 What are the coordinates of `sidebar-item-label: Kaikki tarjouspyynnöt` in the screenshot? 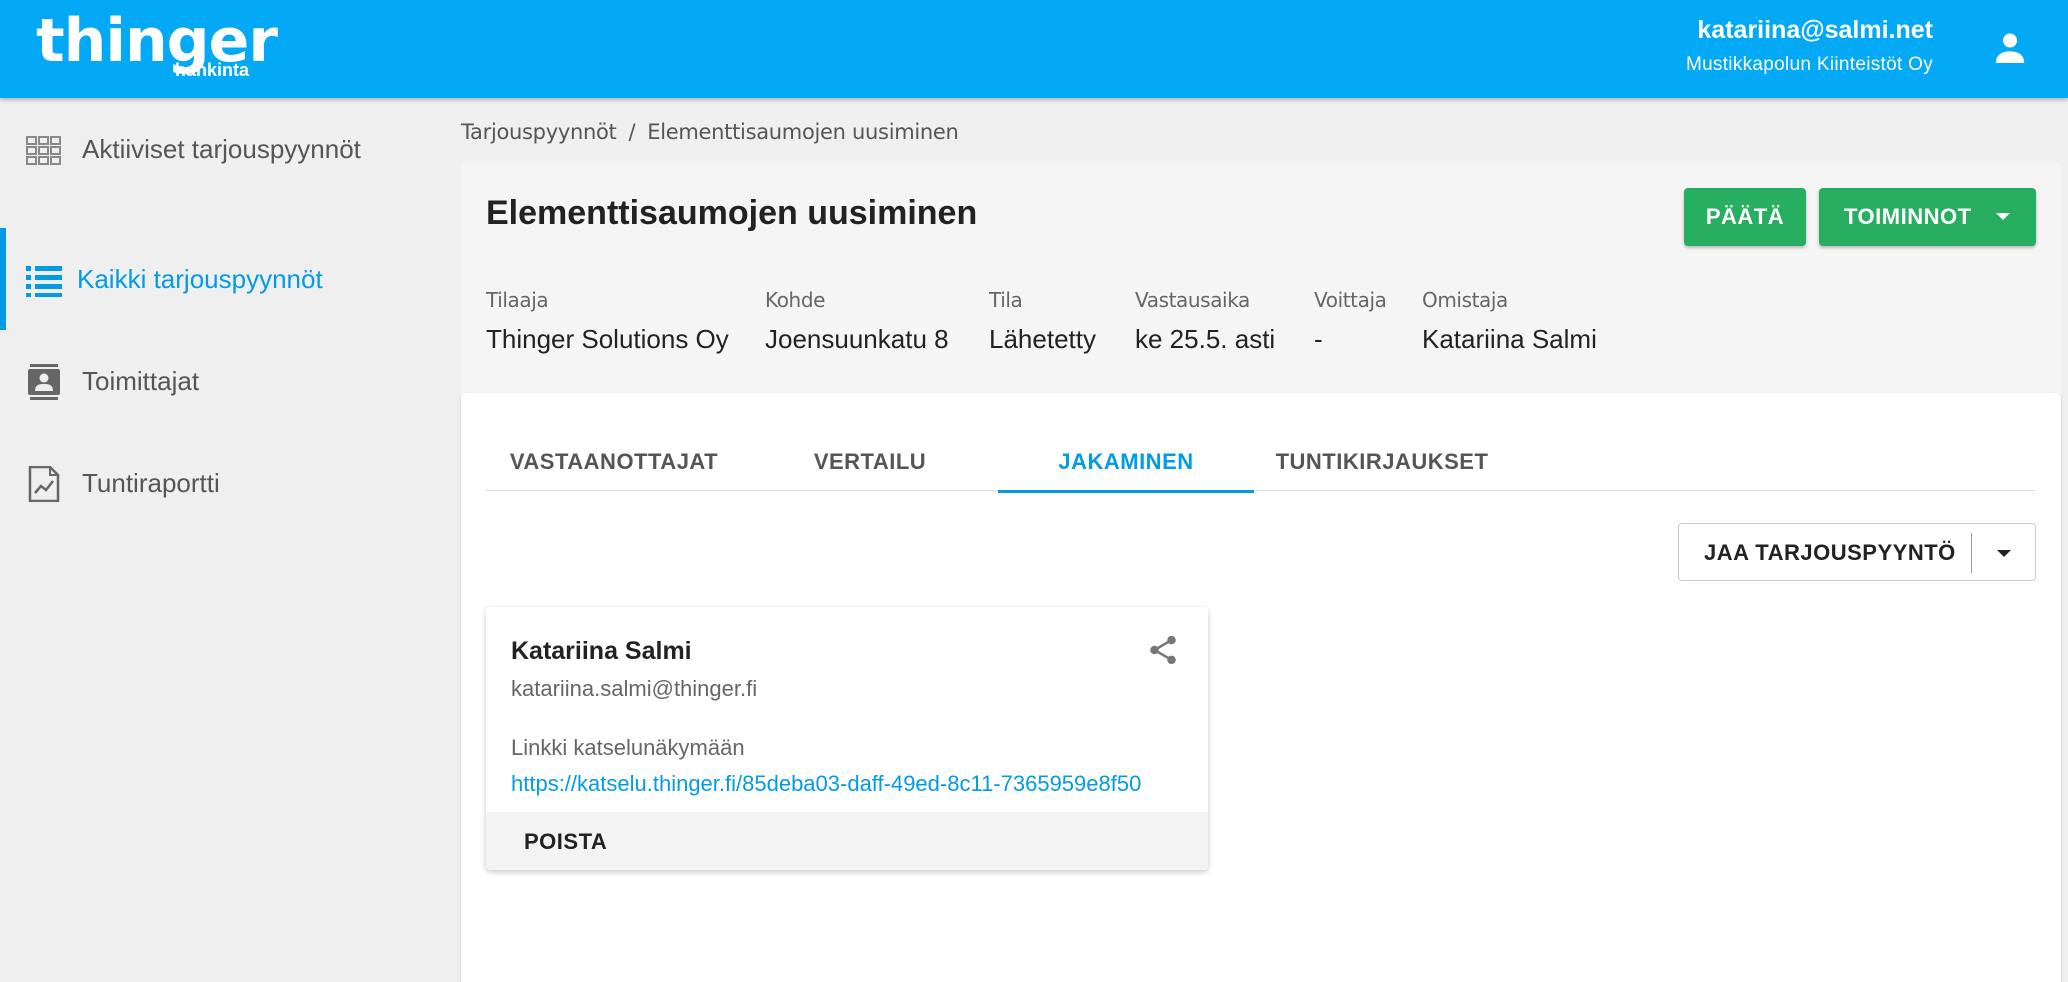 It's located at (200, 279).